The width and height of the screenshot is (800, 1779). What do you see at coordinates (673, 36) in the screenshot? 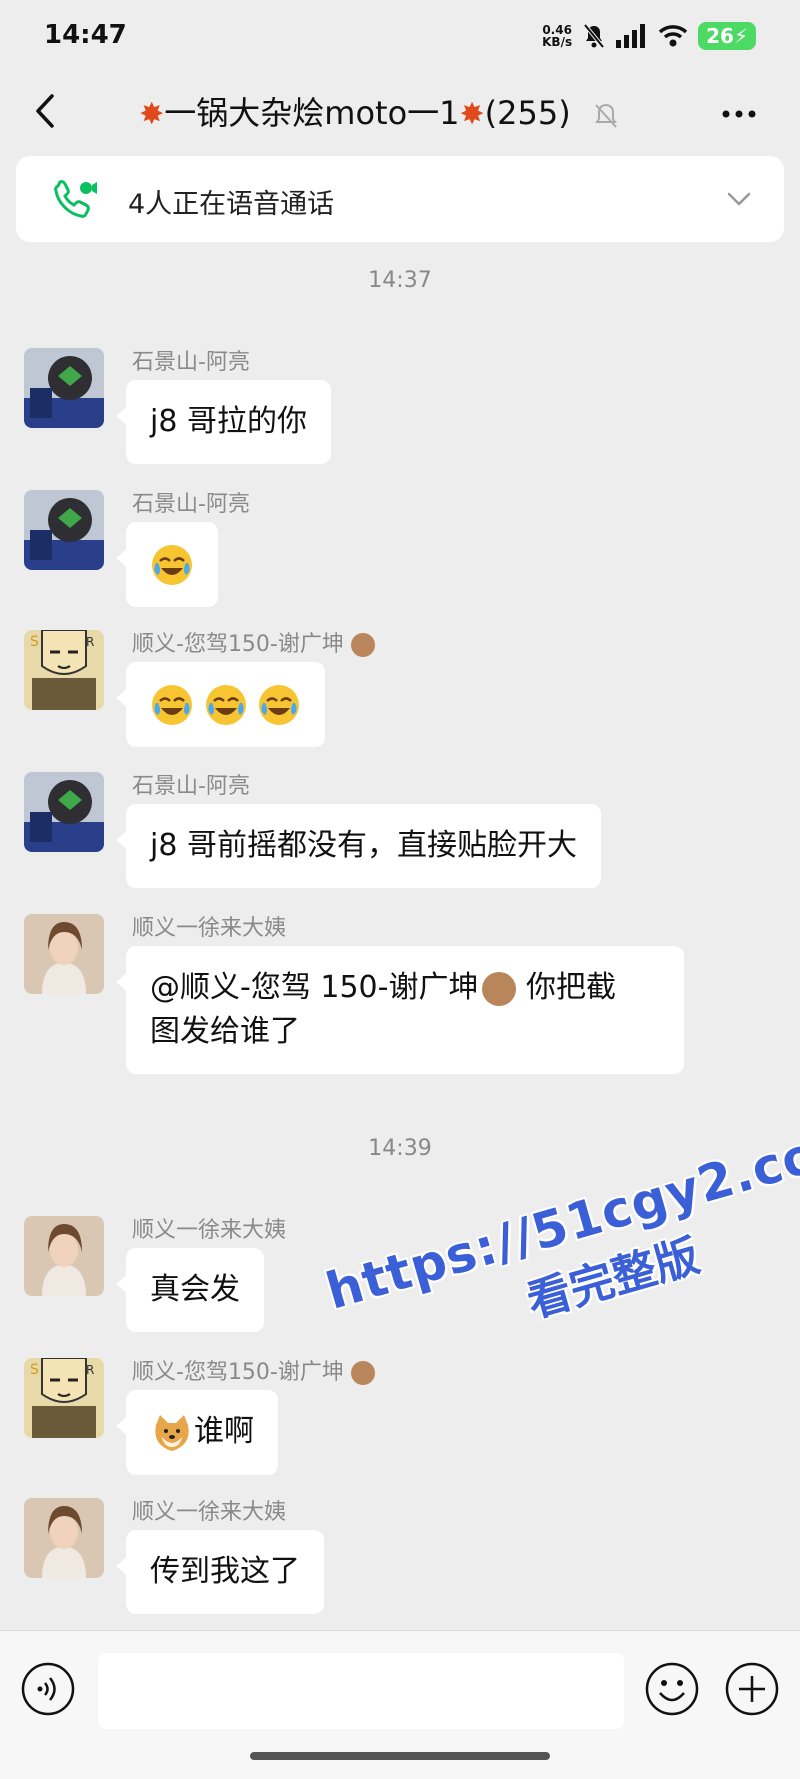
I see `wifi-icon` at bounding box center [673, 36].